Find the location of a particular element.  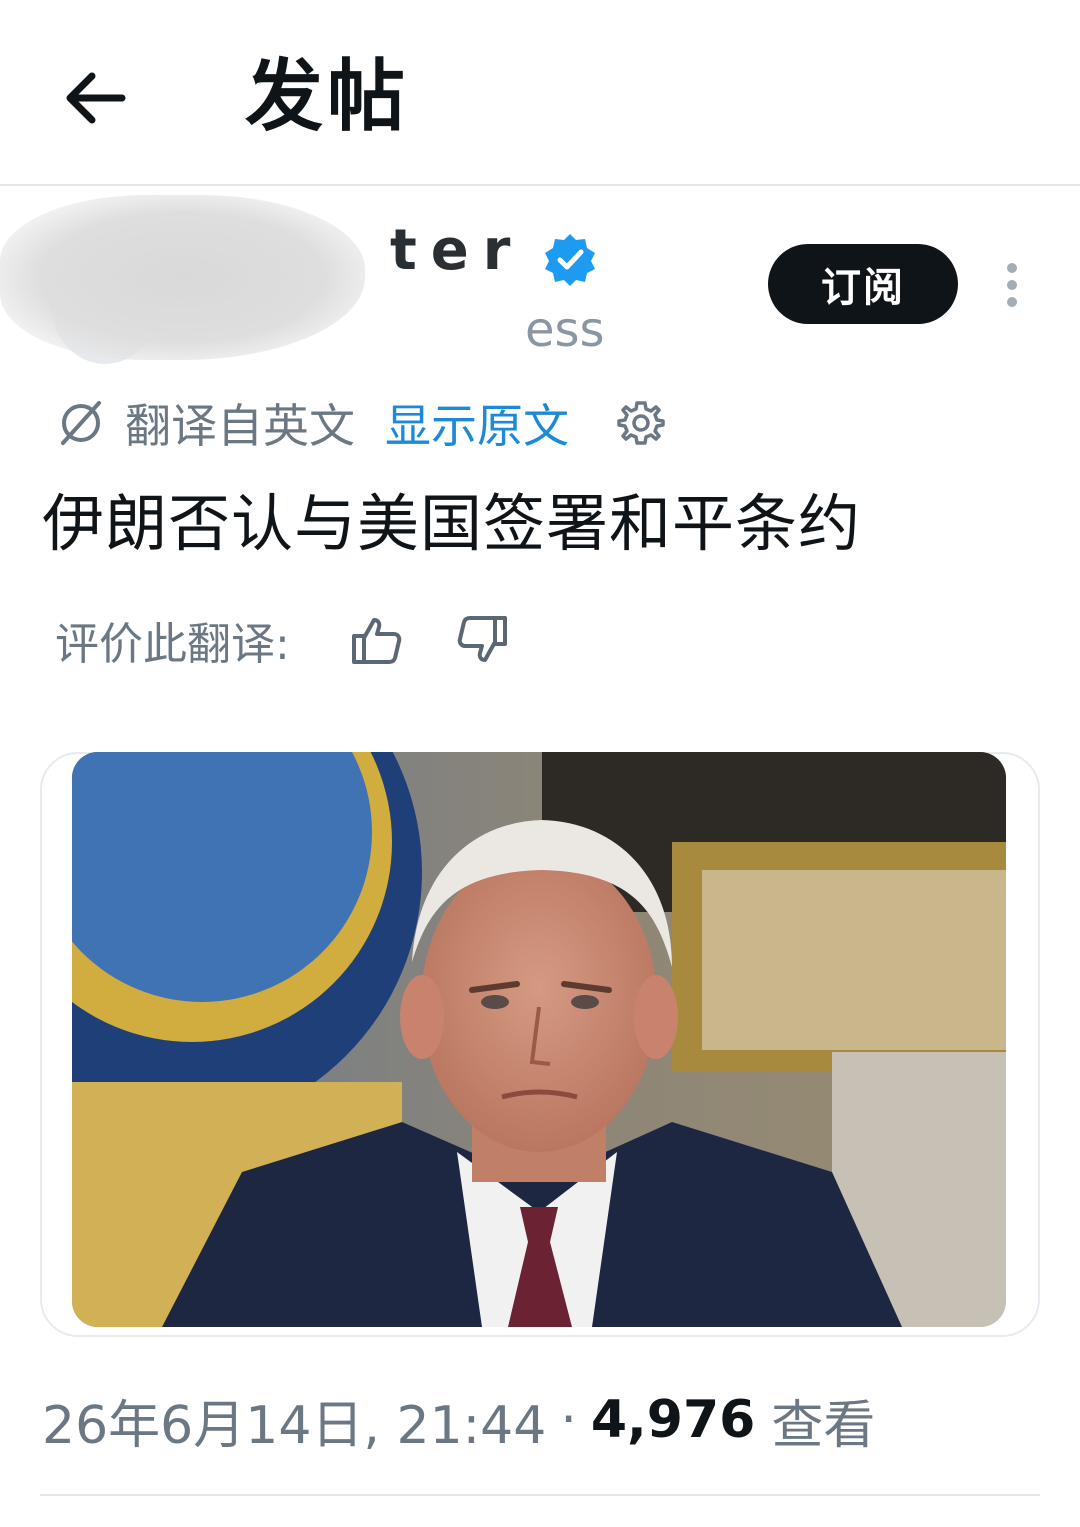

tweet-meta: 26年6月14日, 21:44 · 4,976 查看 is located at coordinates (459, 1420).